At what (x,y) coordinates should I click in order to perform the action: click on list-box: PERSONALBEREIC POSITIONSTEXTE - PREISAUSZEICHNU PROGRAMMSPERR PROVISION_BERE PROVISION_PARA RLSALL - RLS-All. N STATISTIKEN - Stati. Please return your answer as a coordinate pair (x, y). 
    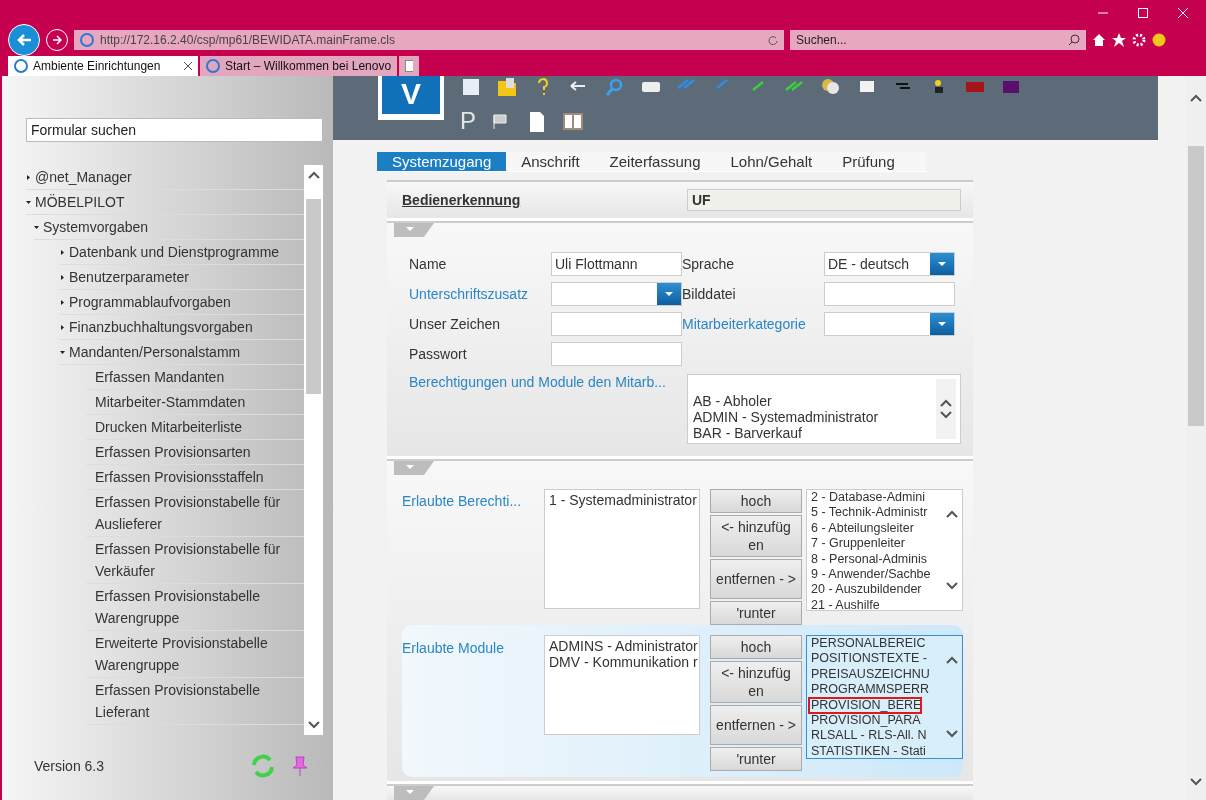
    Looking at the image, I should click on (884, 697).